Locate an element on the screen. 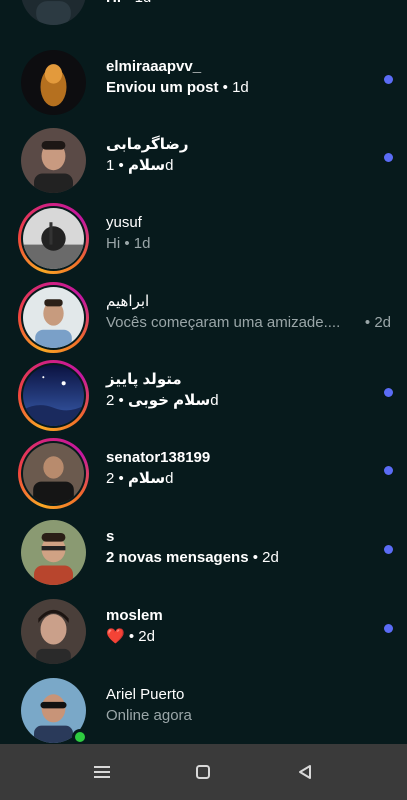 This screenshot has width=407, height=800. thread-name: ابراهیم is located at coordinates (128, 301).